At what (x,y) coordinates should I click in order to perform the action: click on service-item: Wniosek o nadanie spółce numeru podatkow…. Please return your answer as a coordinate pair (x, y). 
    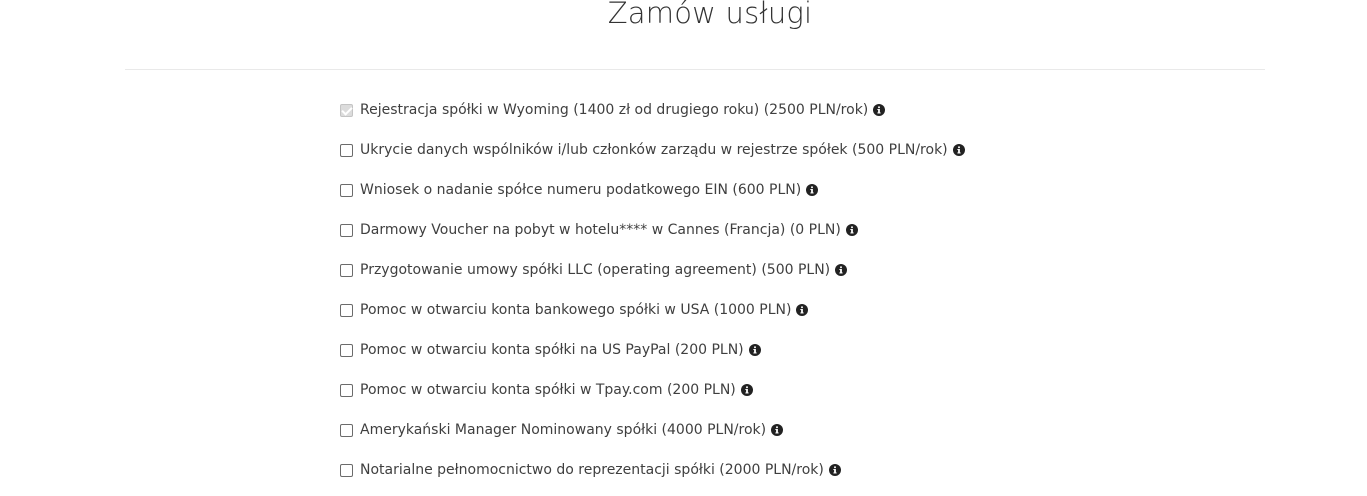
    Looking at the image, I should click on (652, 190).